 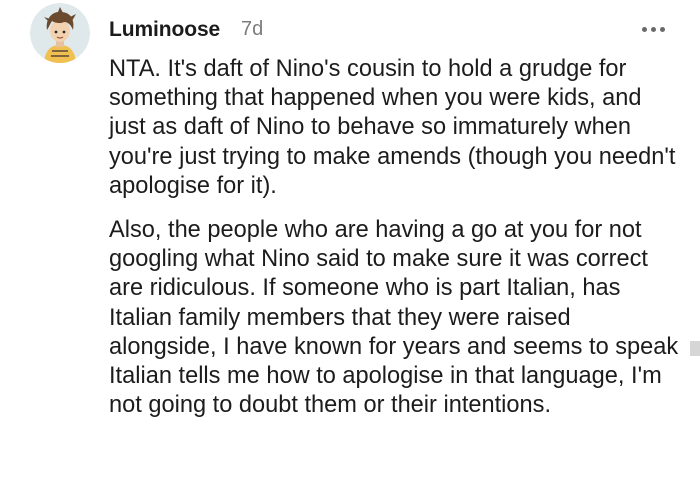 I want to click on more-options-button, so click(x=653, y=29).